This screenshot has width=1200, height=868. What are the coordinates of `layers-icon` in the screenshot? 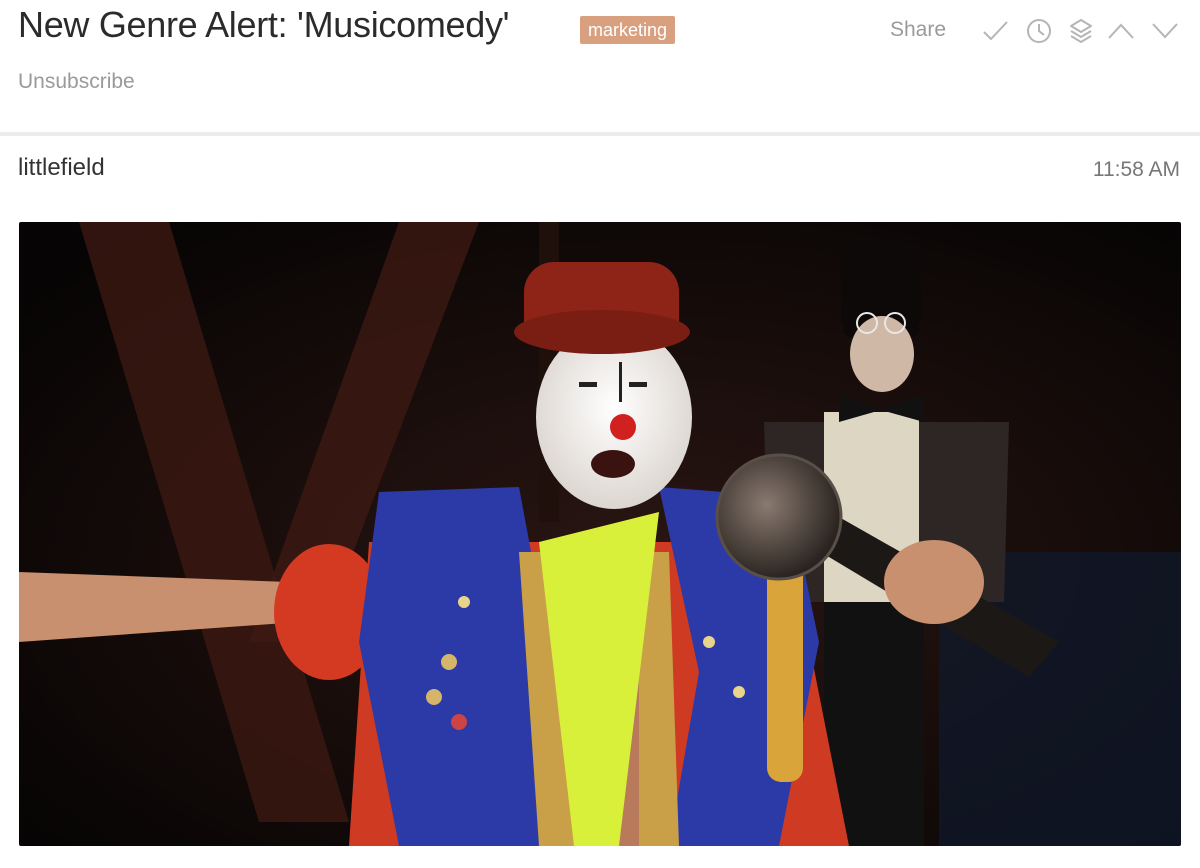 It's located at (1081, 31).